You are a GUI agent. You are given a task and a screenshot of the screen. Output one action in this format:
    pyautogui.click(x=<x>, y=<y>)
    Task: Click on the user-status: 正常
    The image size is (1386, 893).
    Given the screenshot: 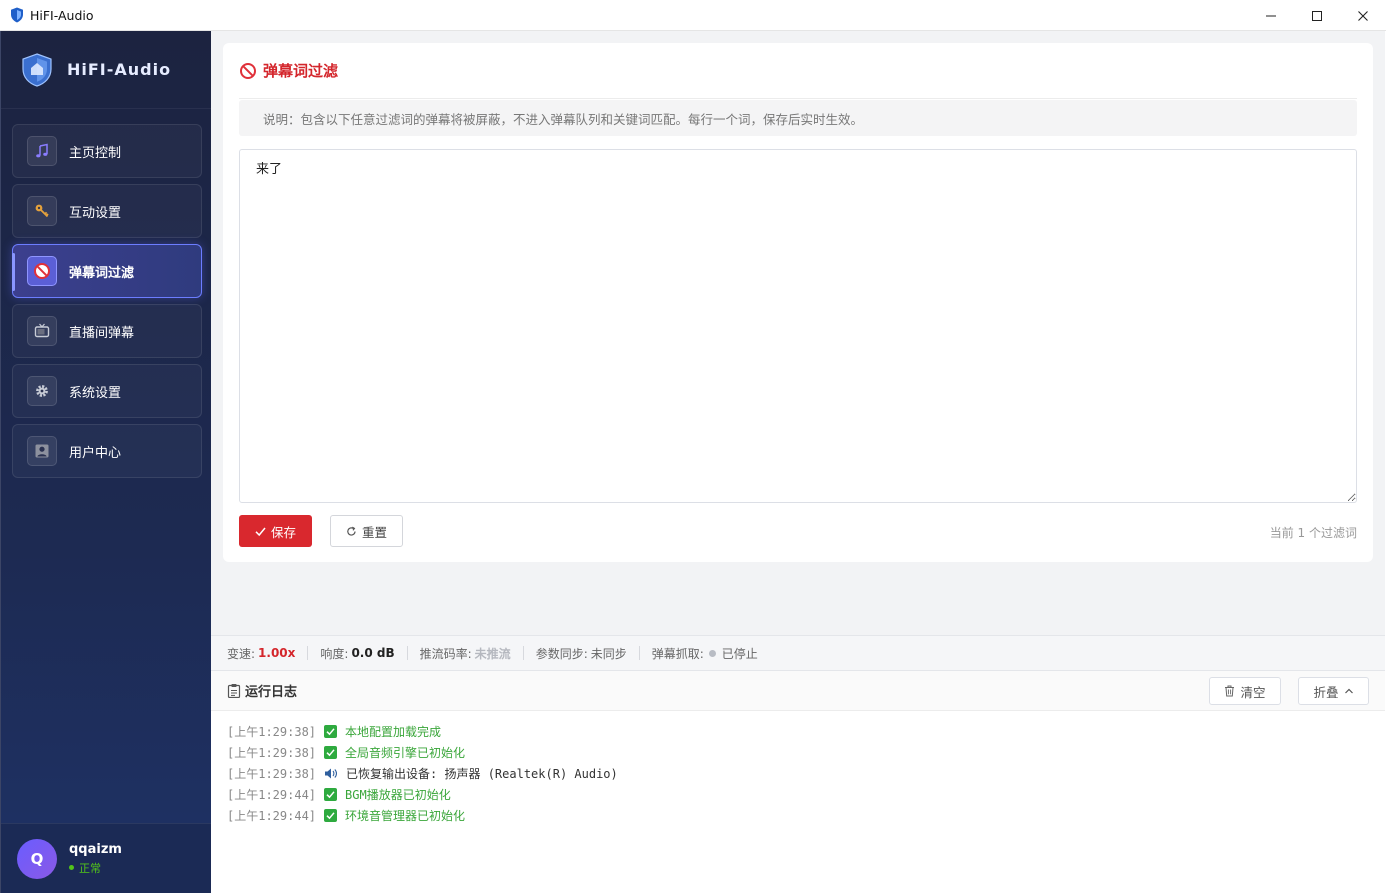 What is the action you would take?
    pyautogui.click(x=95, y=868)
    